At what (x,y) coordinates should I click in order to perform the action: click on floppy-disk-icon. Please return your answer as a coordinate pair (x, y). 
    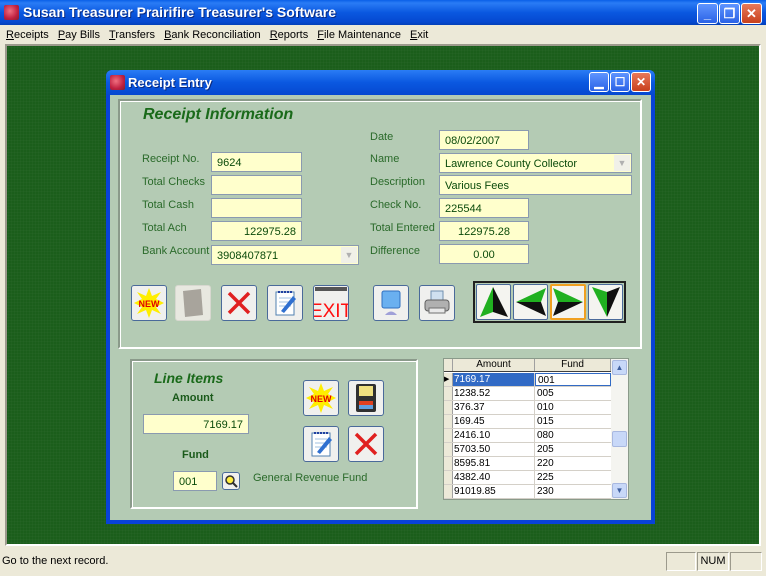
    Looking at the image, I should click on (366, 398).